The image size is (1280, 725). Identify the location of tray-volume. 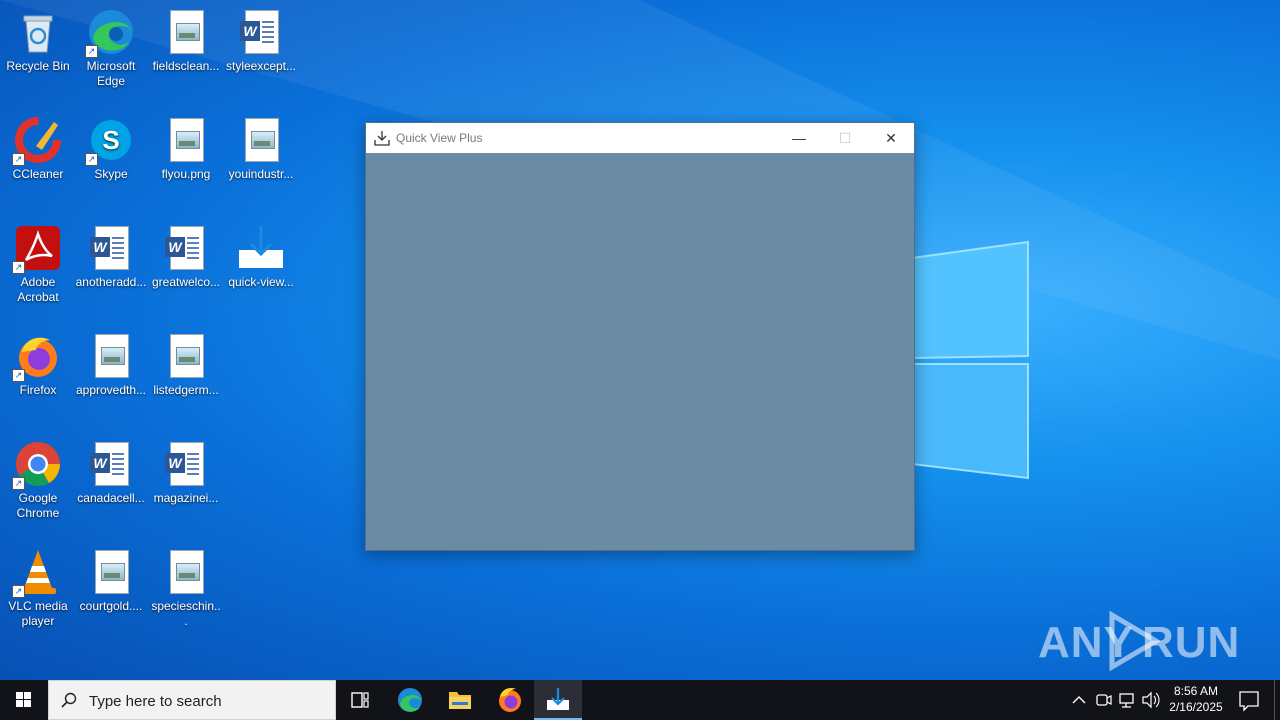
(1151, 700).